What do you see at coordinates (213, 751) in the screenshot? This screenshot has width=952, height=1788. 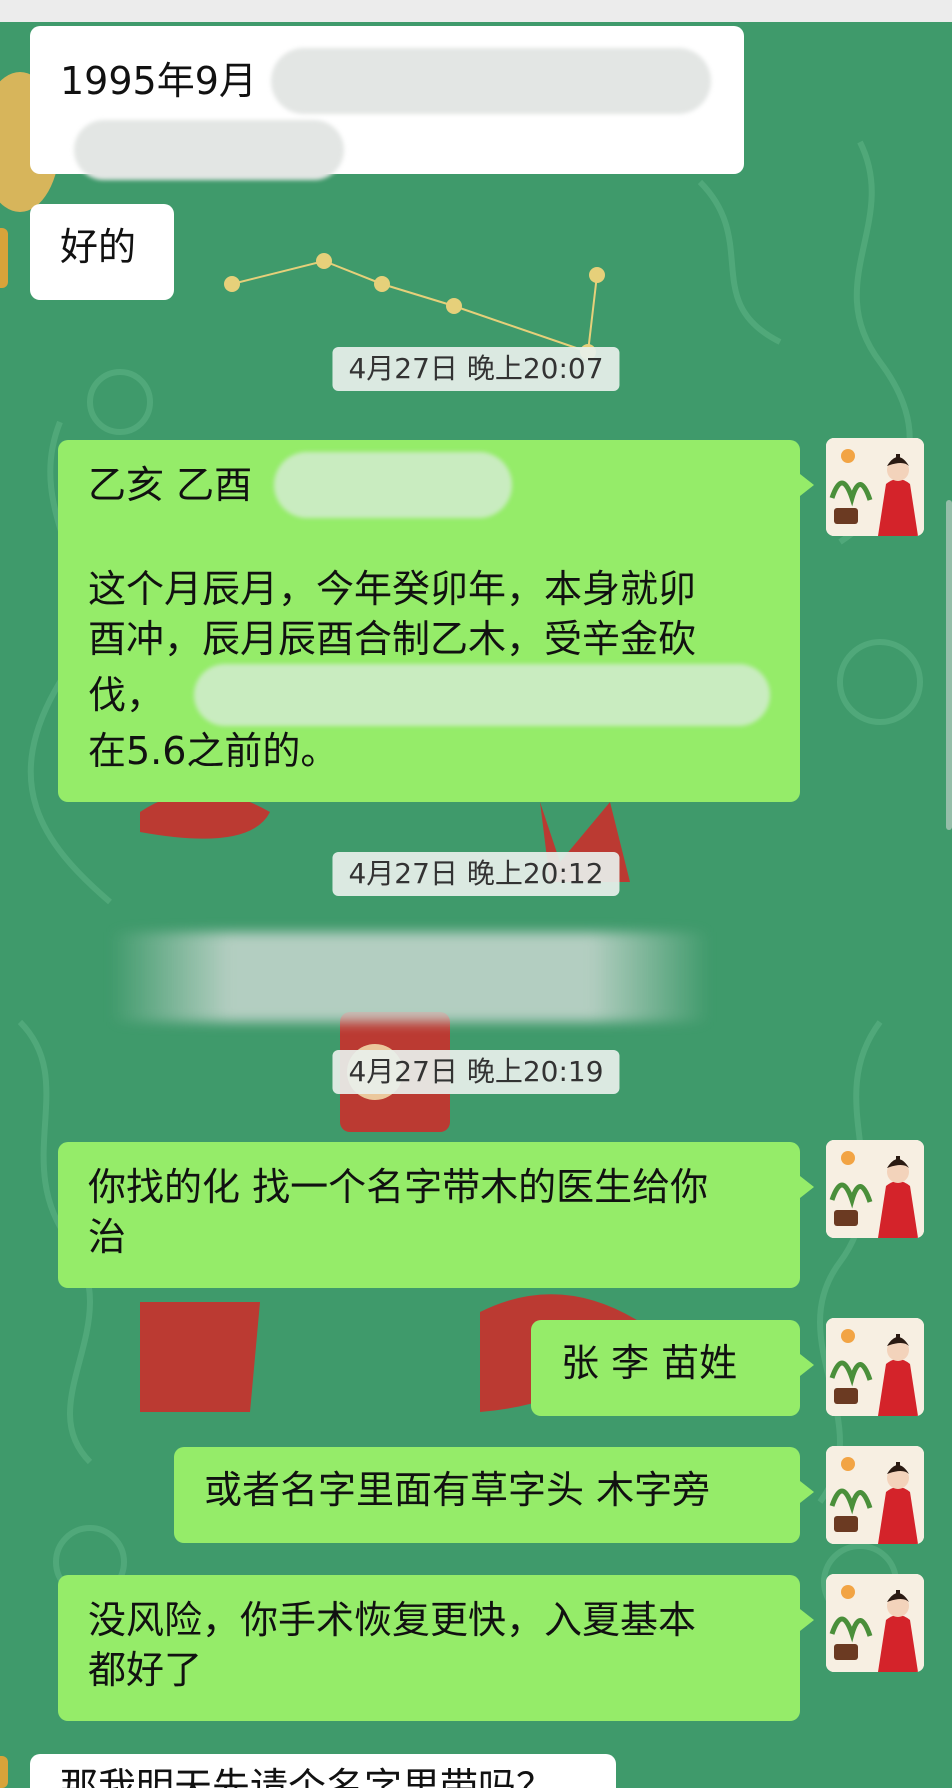 I see `message-text: 在5.6之前的。` at bounding box center [213, 751].